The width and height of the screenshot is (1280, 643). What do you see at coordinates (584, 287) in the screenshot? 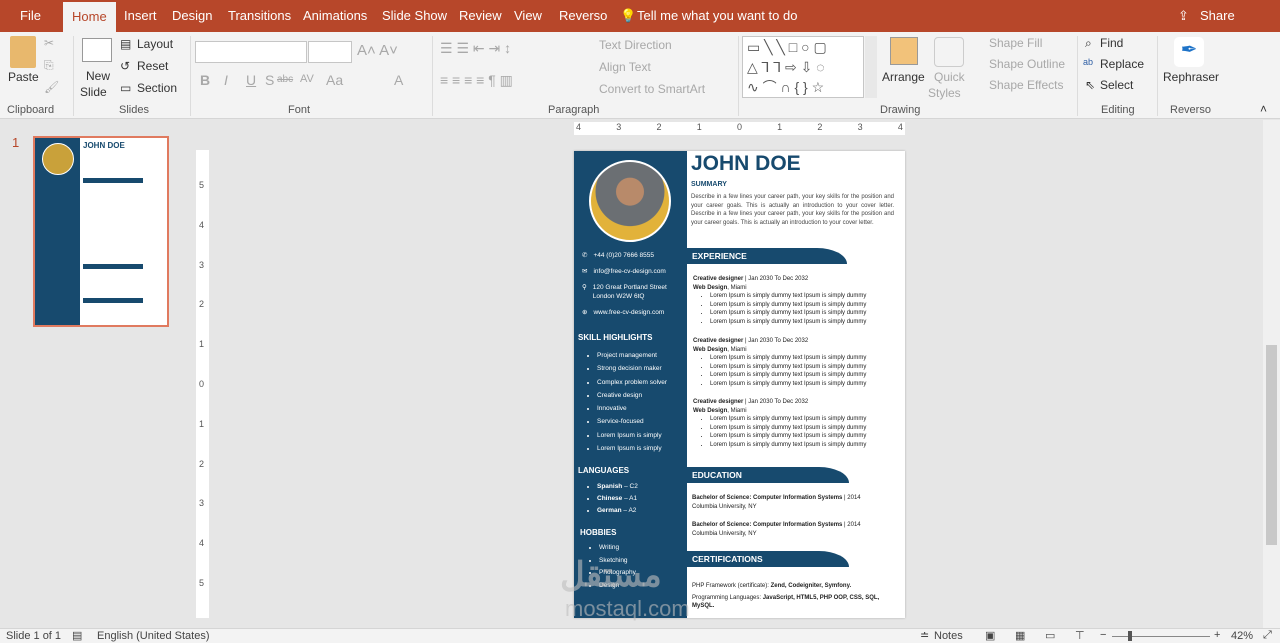
I see `location-icon: ⚲` at bounding box center [584, 287].